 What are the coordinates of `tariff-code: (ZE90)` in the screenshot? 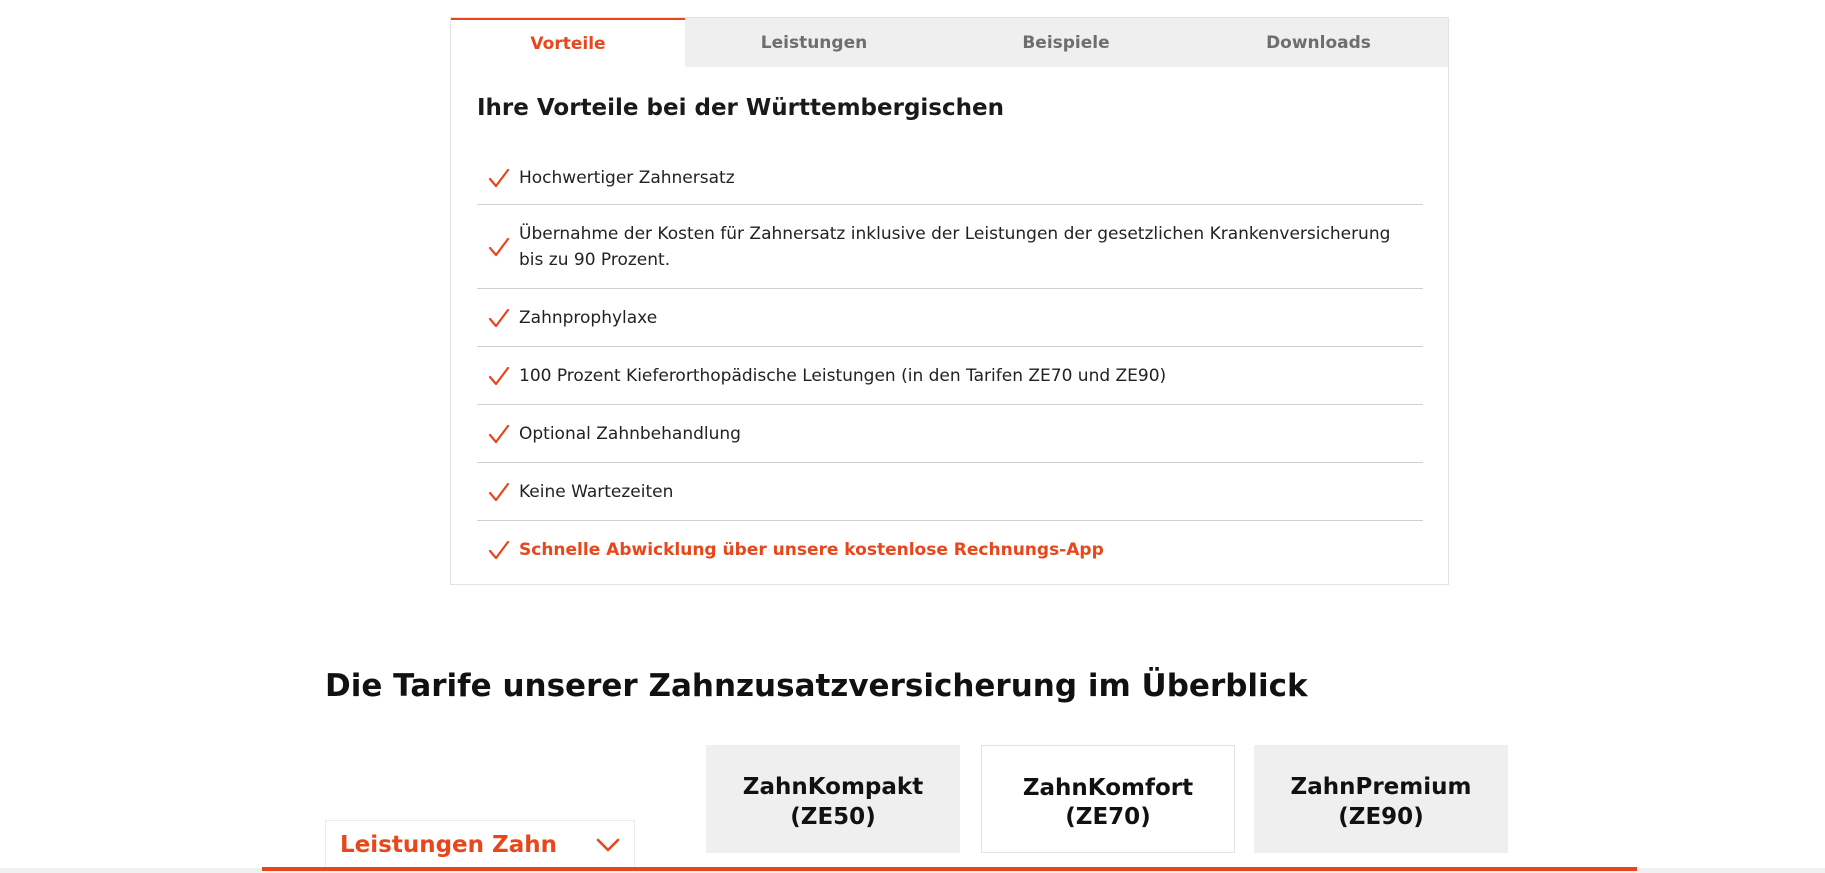 It's located at (1381, 817).